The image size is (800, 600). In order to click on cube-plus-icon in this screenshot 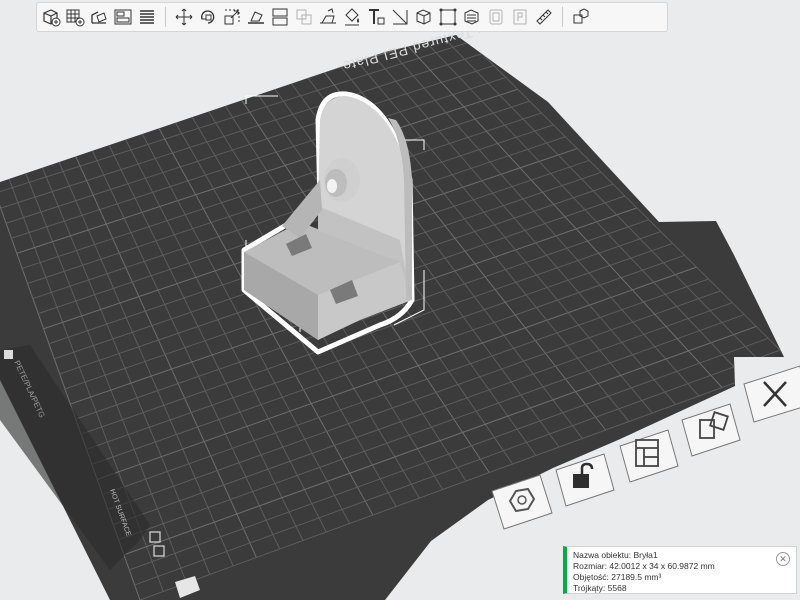, I will do `click(52, 18)`.